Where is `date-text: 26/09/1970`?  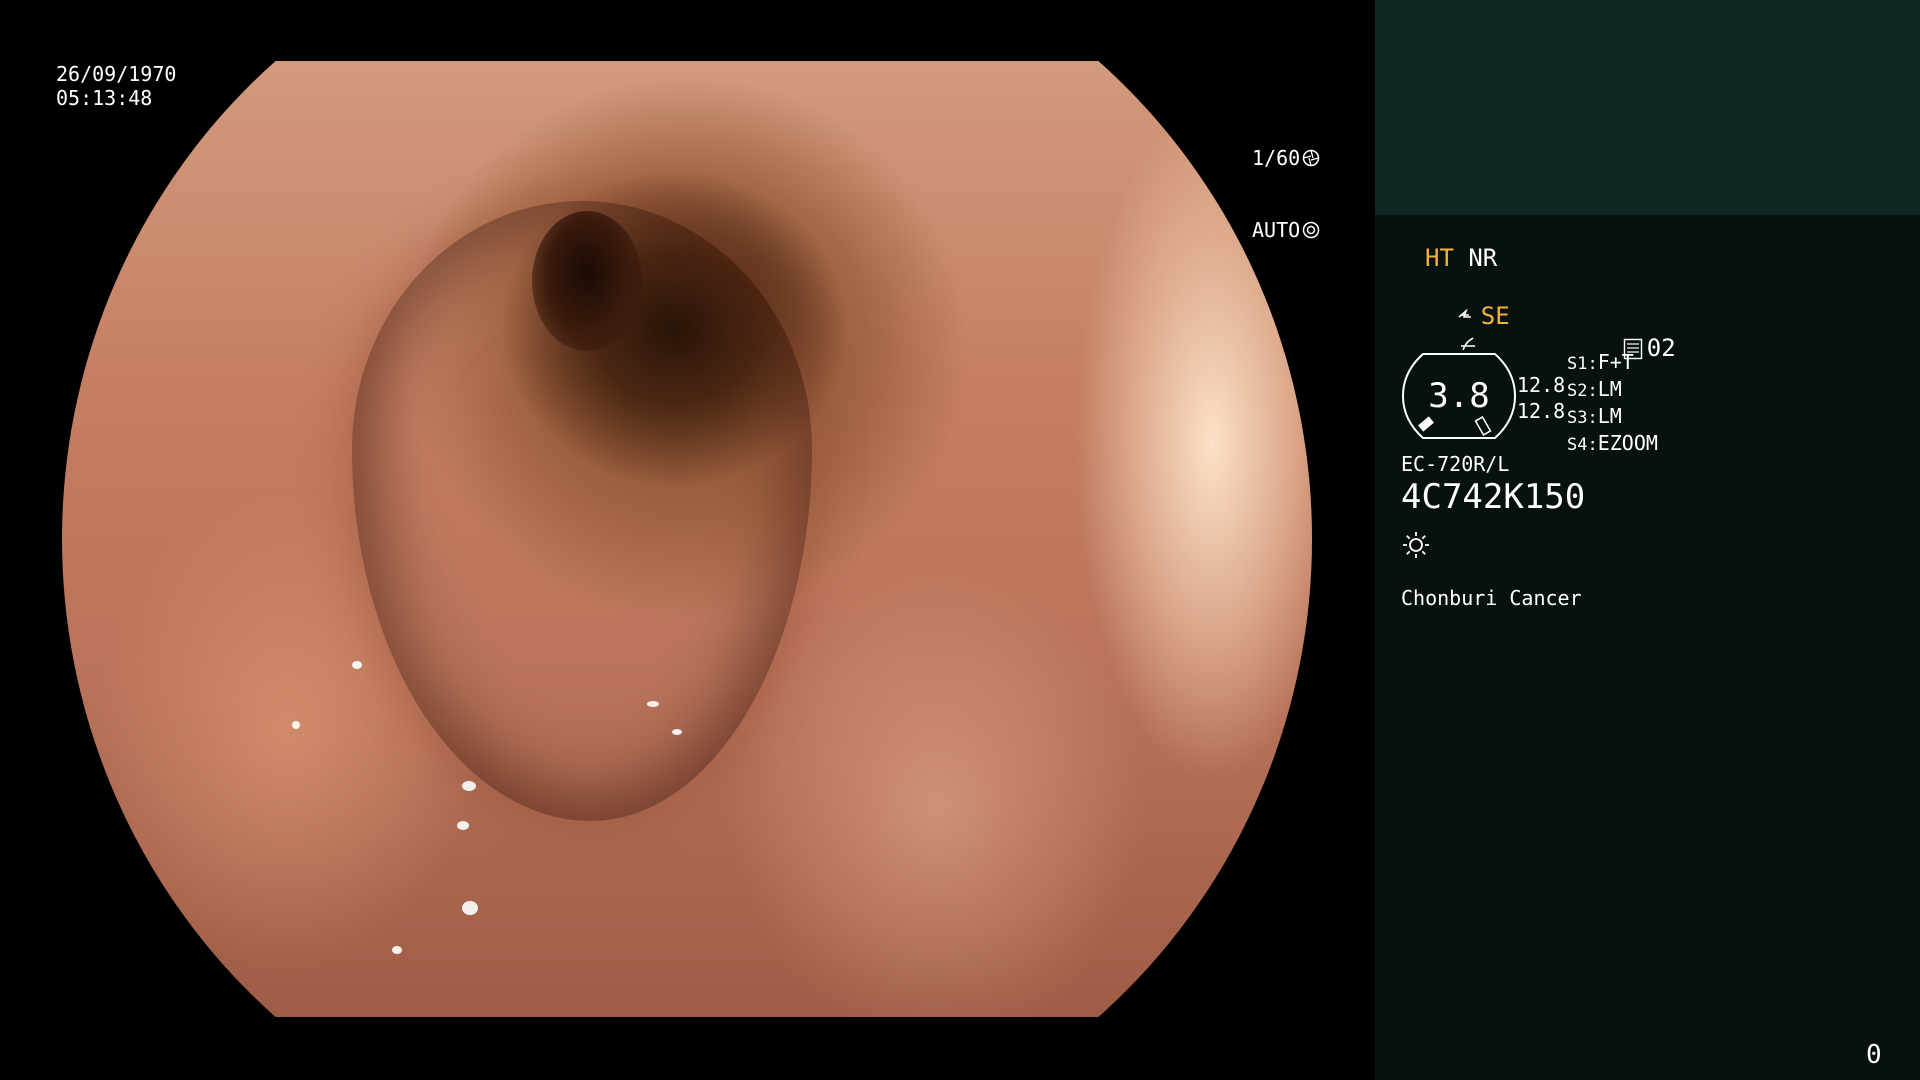
date-text: 26/09/1970 is located at coordinates (116, 74).